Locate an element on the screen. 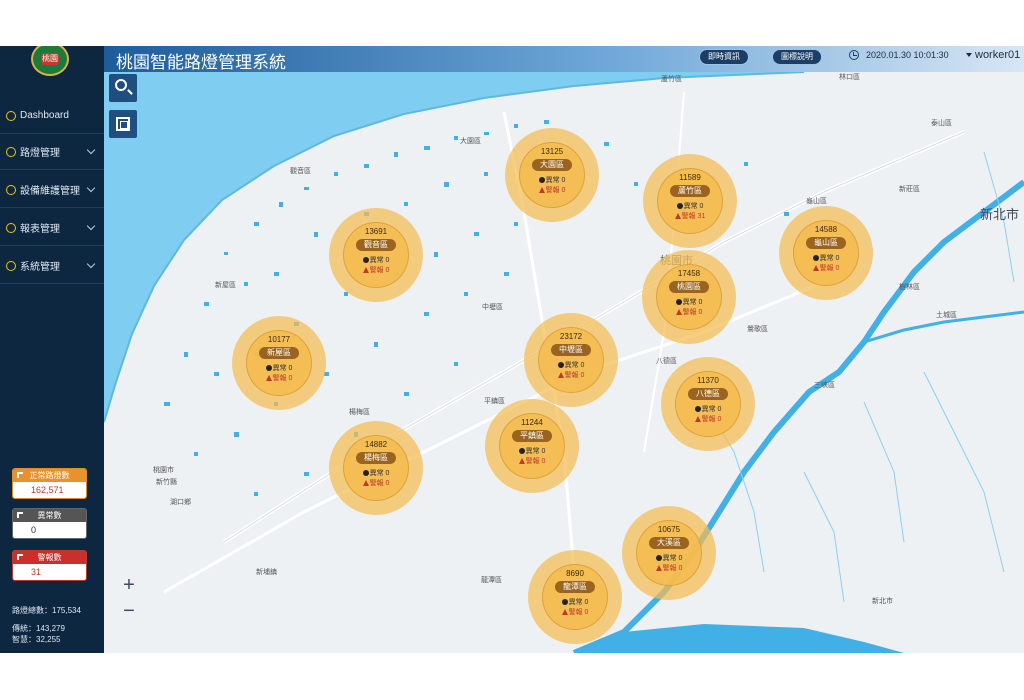 This screenshot has height=700, width=1024. sidebar-item-label: 路燈管理 is located at coordinates (40, 153).